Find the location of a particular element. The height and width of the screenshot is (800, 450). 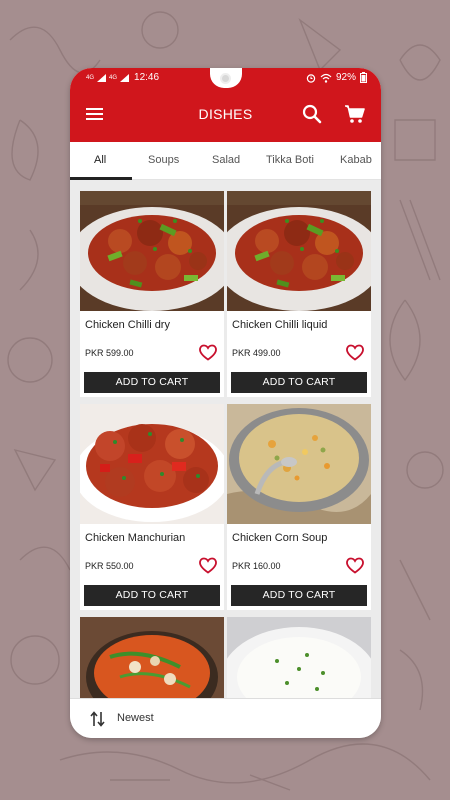

tab-salad: Salad is located at coordinates (226, 160).